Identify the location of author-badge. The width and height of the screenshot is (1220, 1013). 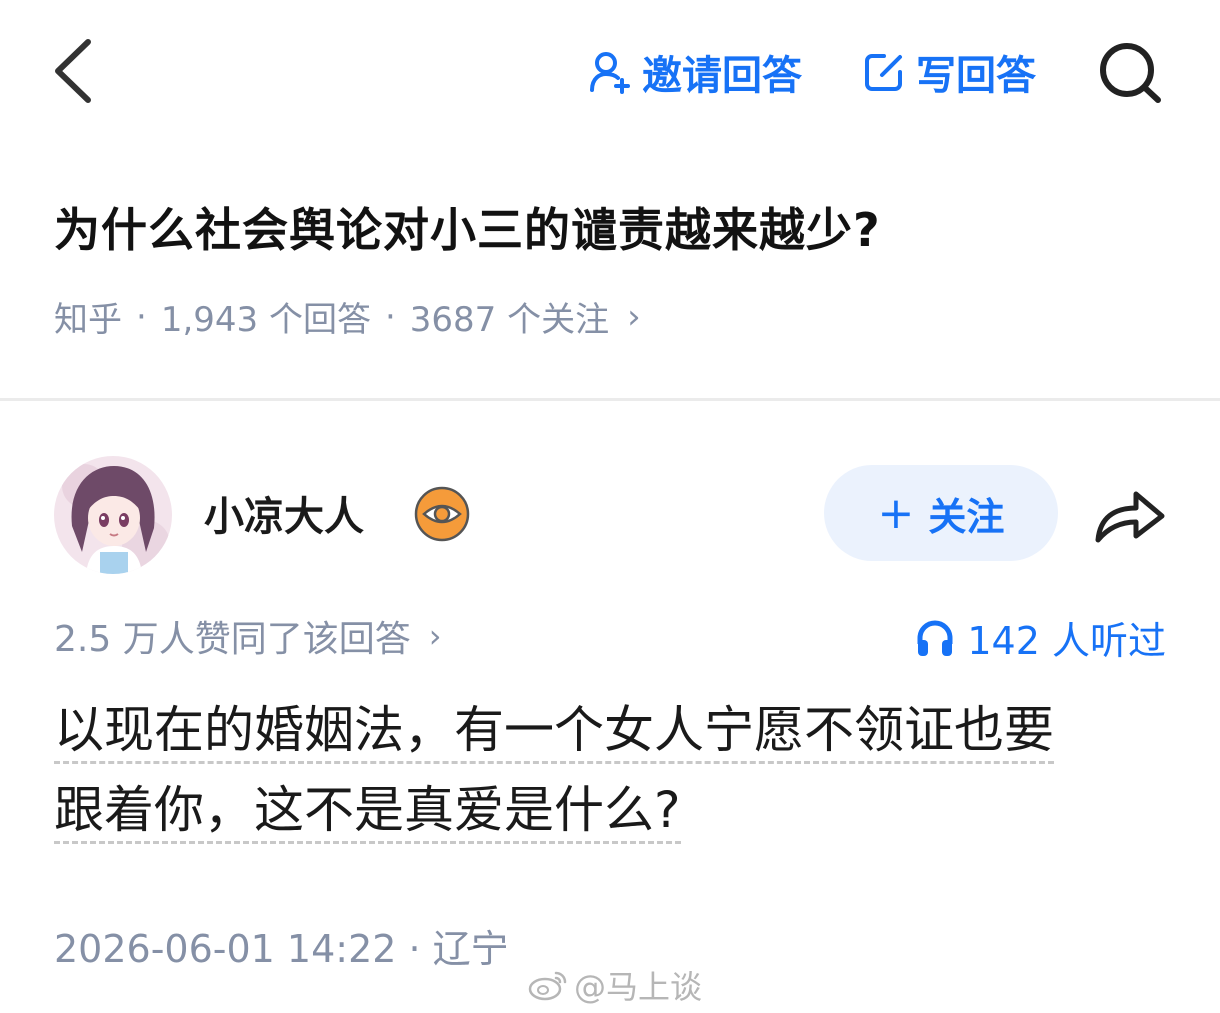
(442, 514).